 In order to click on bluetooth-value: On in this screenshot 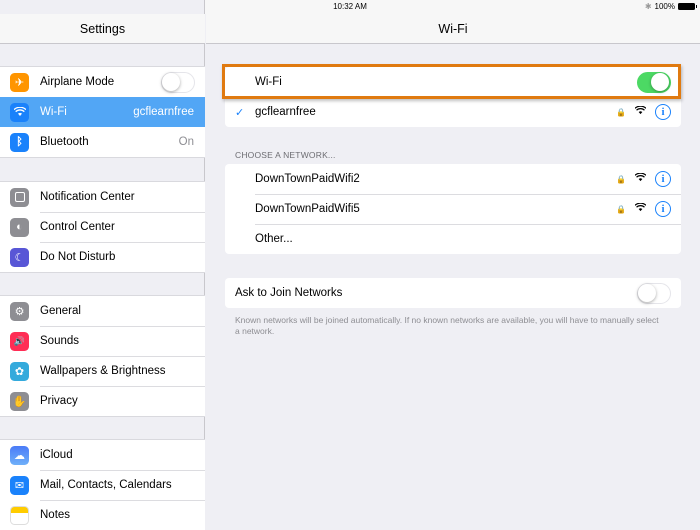, I will do `click(186, 142)`.